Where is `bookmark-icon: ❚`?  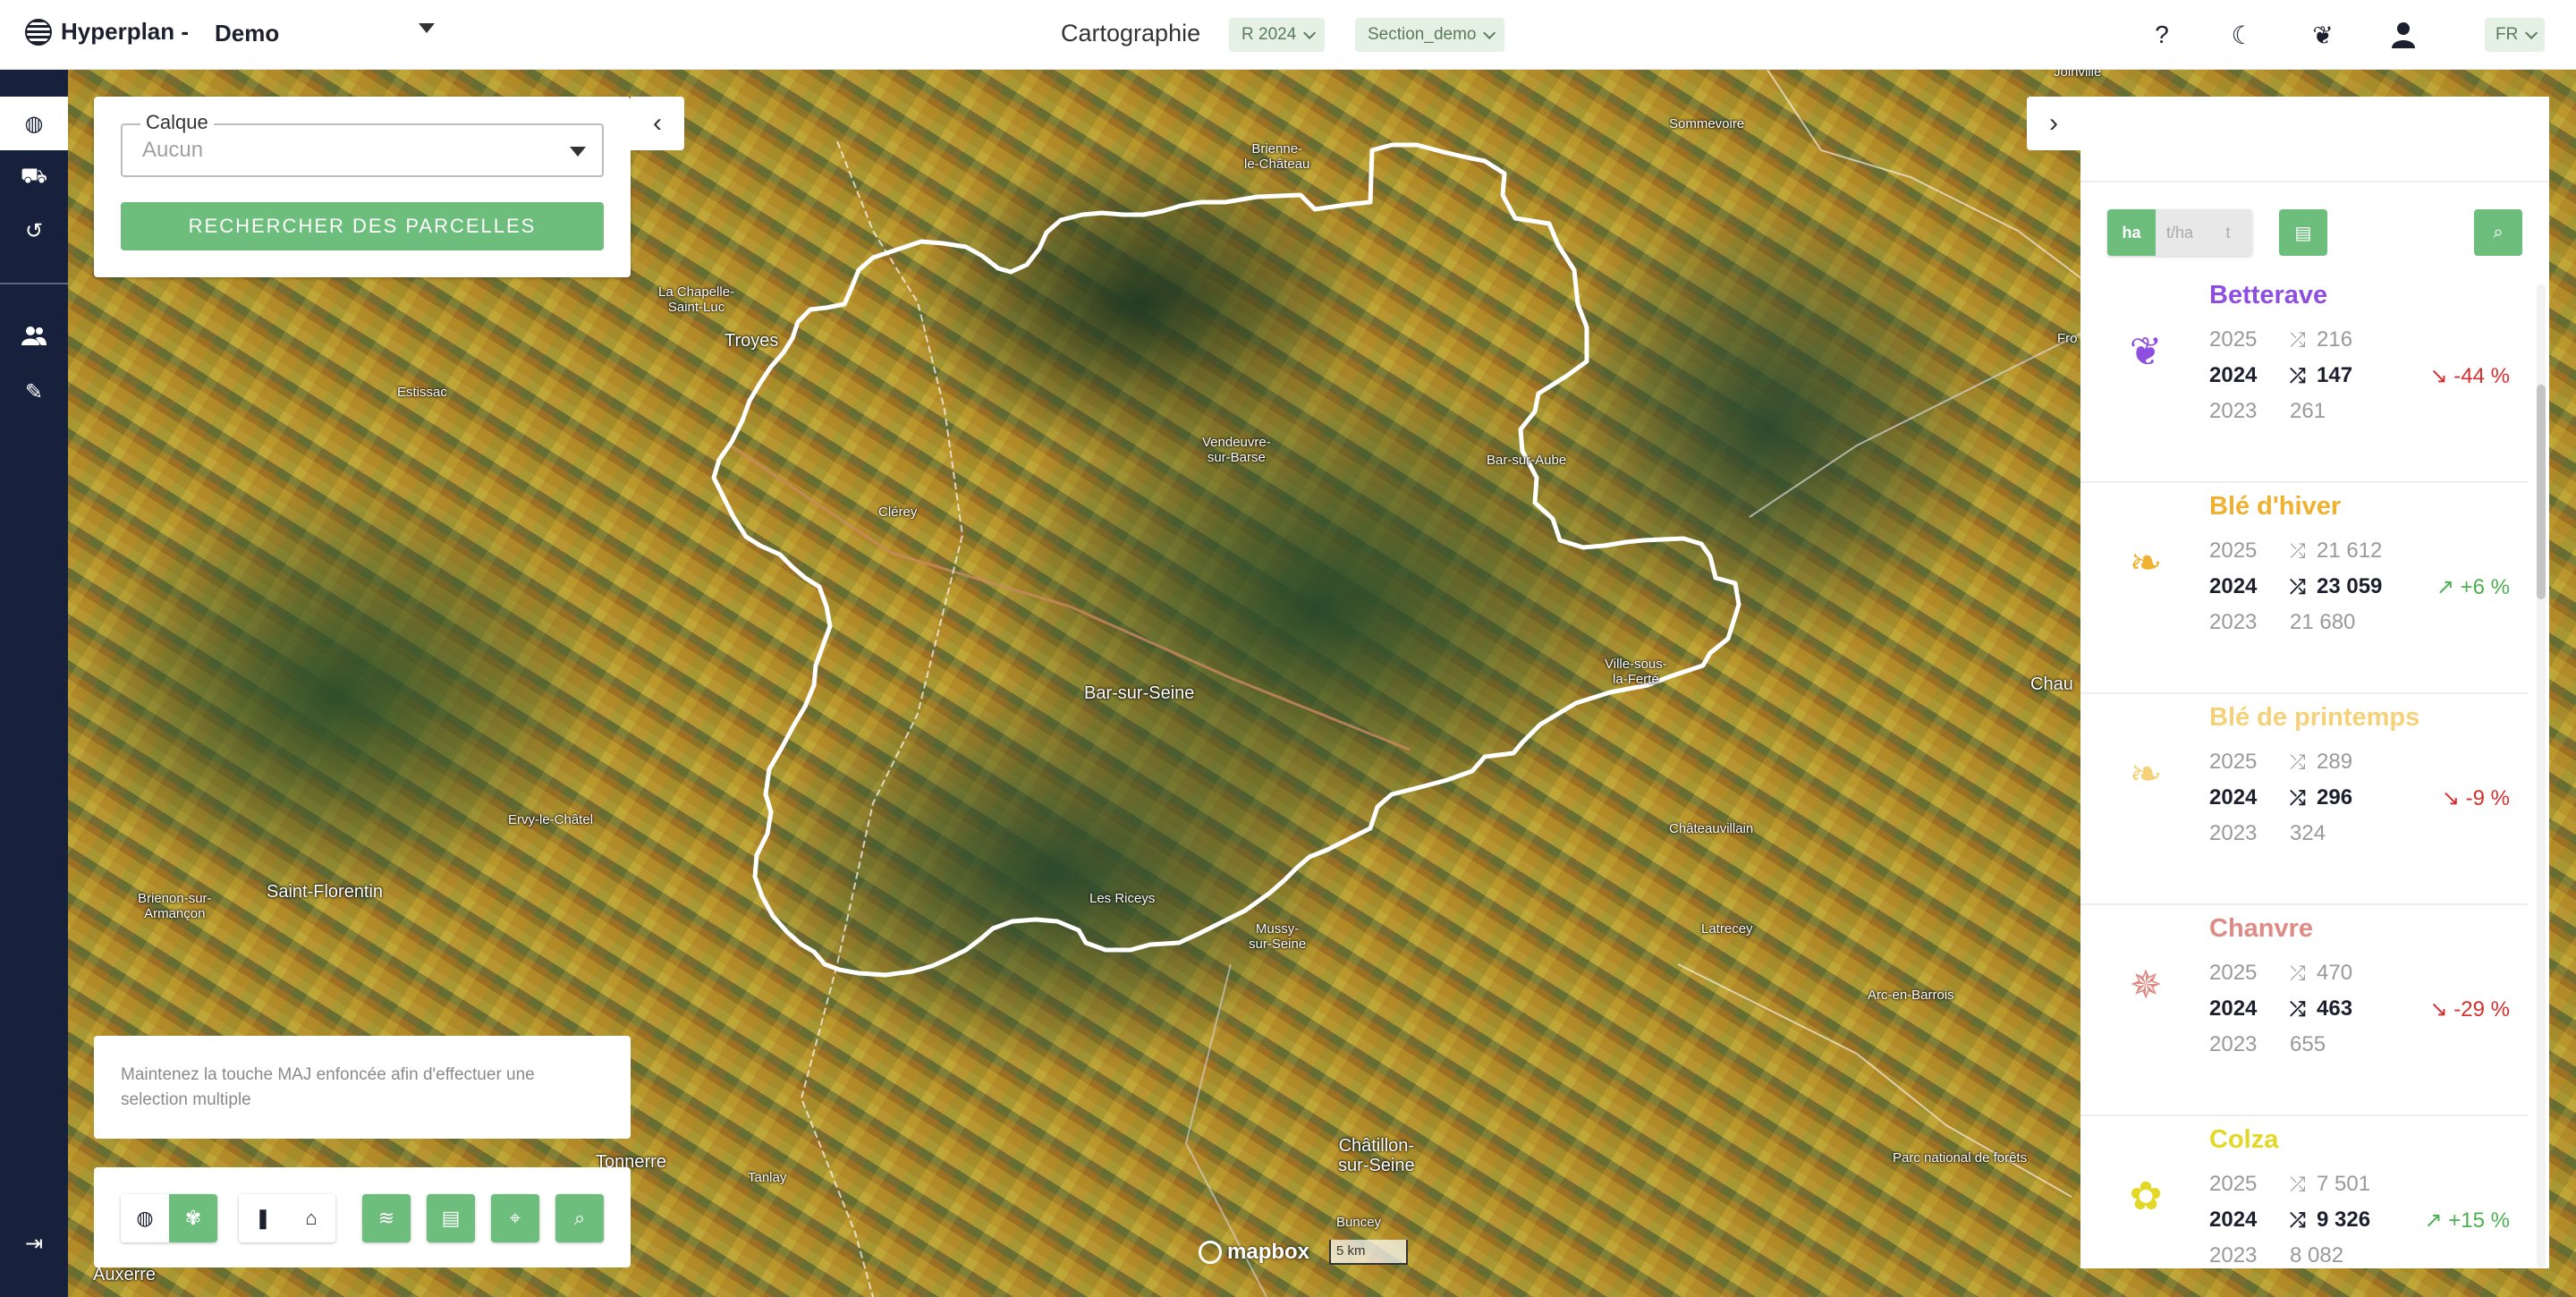
bookmark-icon: ❚ is located at coordinates (263, 1218).